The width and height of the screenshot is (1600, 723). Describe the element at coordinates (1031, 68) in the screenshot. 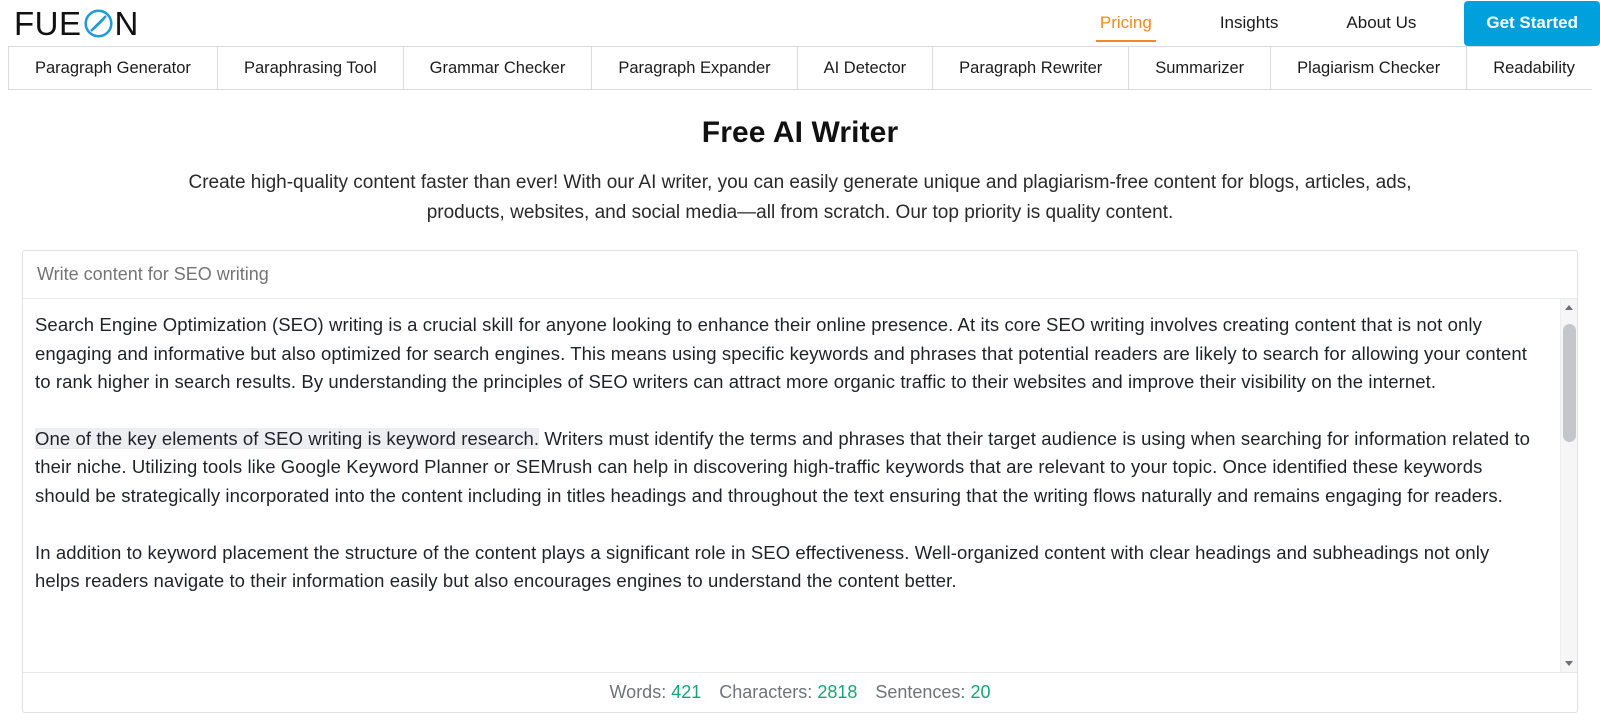

I see `tab-paragraph-rewriter: Paragraph Rewriter` at that location.